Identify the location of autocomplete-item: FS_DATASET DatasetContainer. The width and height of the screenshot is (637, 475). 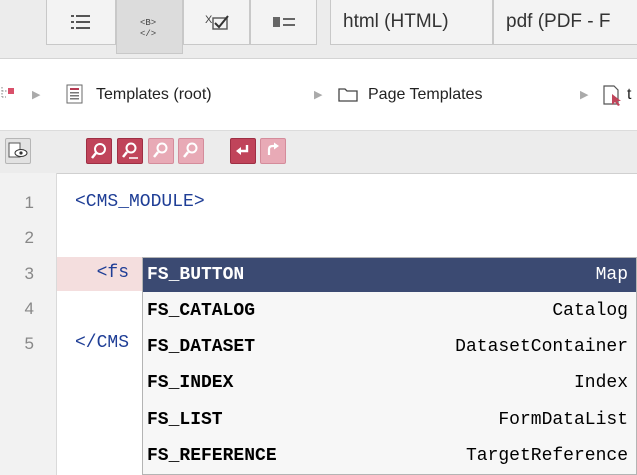
(389, 347).